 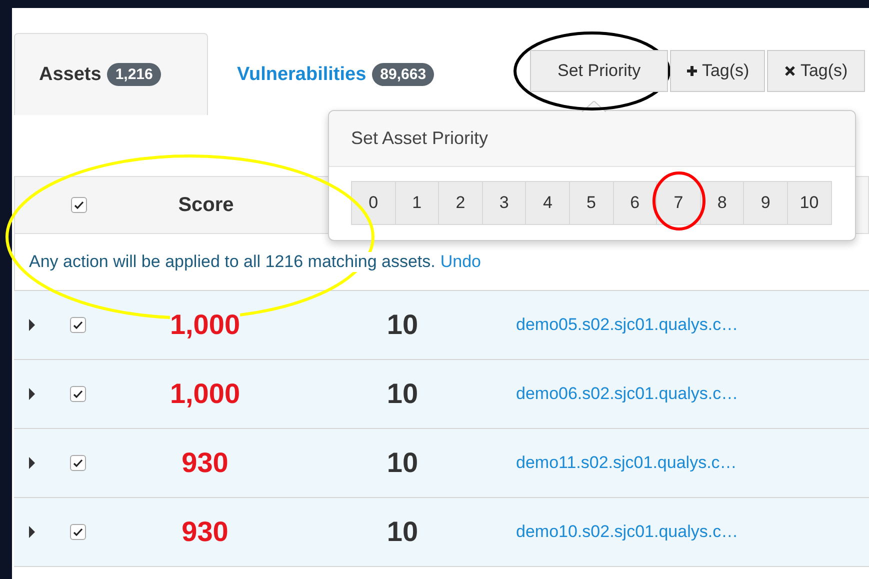 I want to click on priority-option: 8, so click(x=722, y=203).